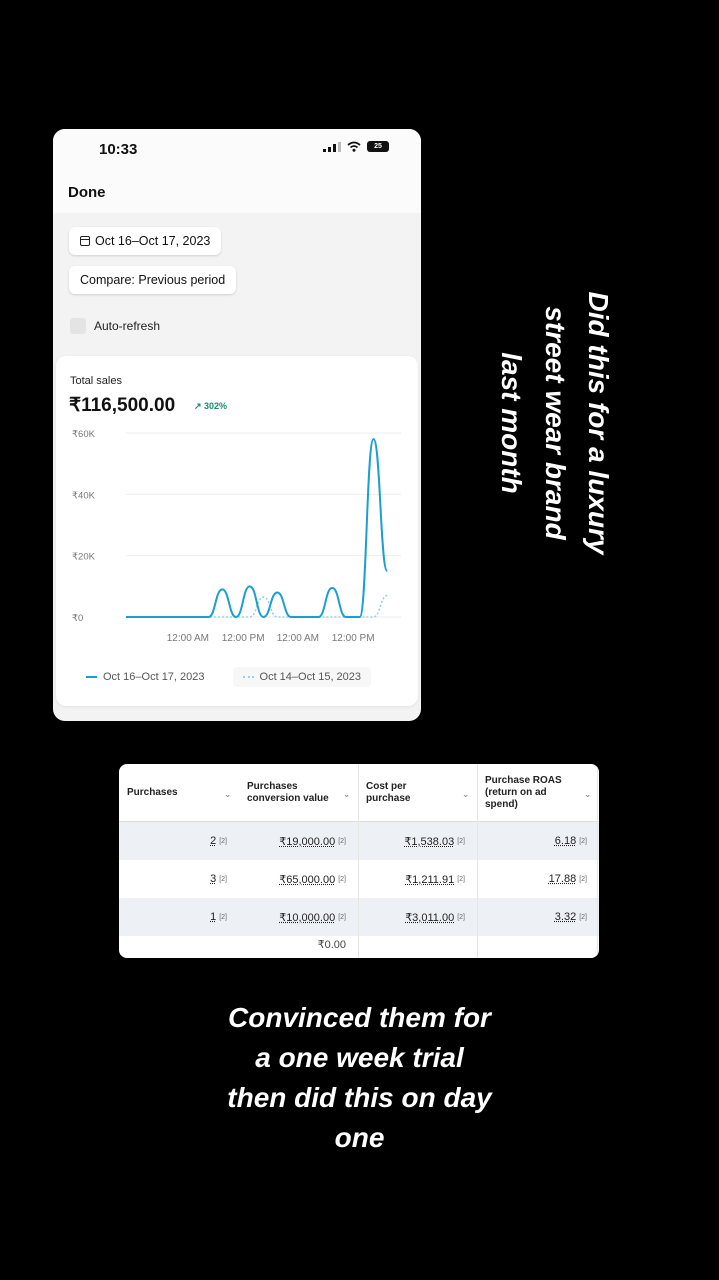 The height and width of the screenshot is (1280, 719). Describe the element at coordinates (312, 917) in the screenshot. I see `cell-conversion-value: ₹10,000.00 [2]` at that location.